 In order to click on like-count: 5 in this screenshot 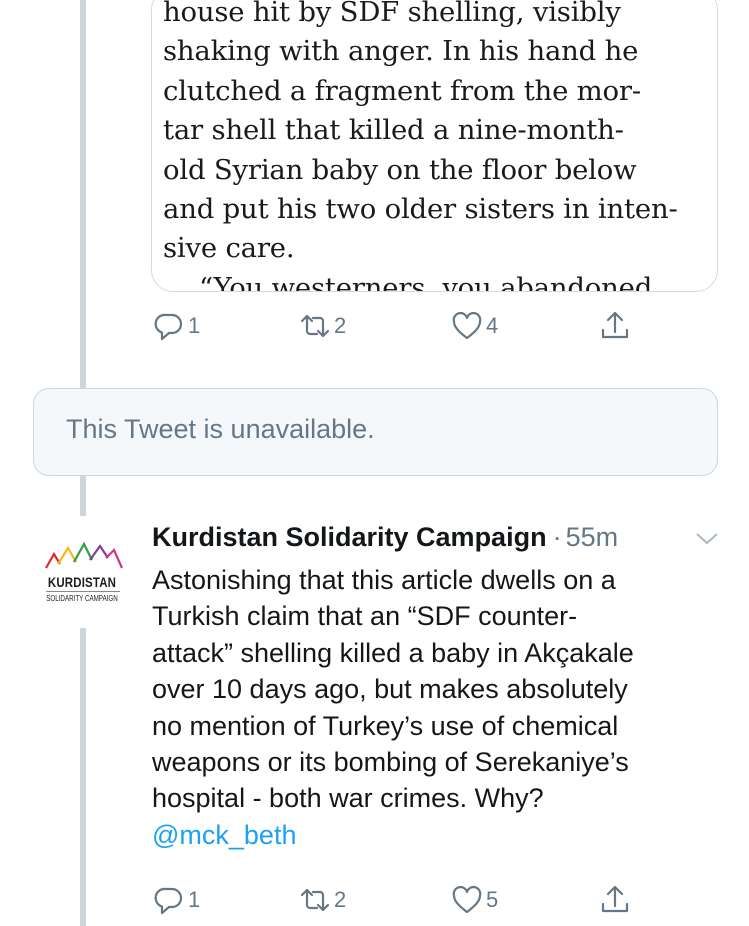, I will do `click(492, 899)`.